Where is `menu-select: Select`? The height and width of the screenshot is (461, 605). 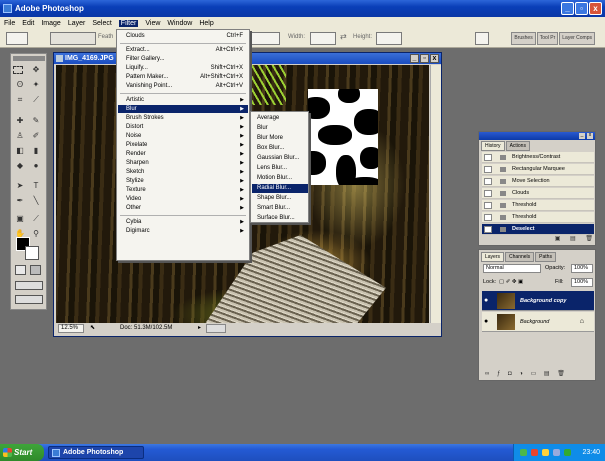
menu-select: Select is located at coordinates (101, 23).